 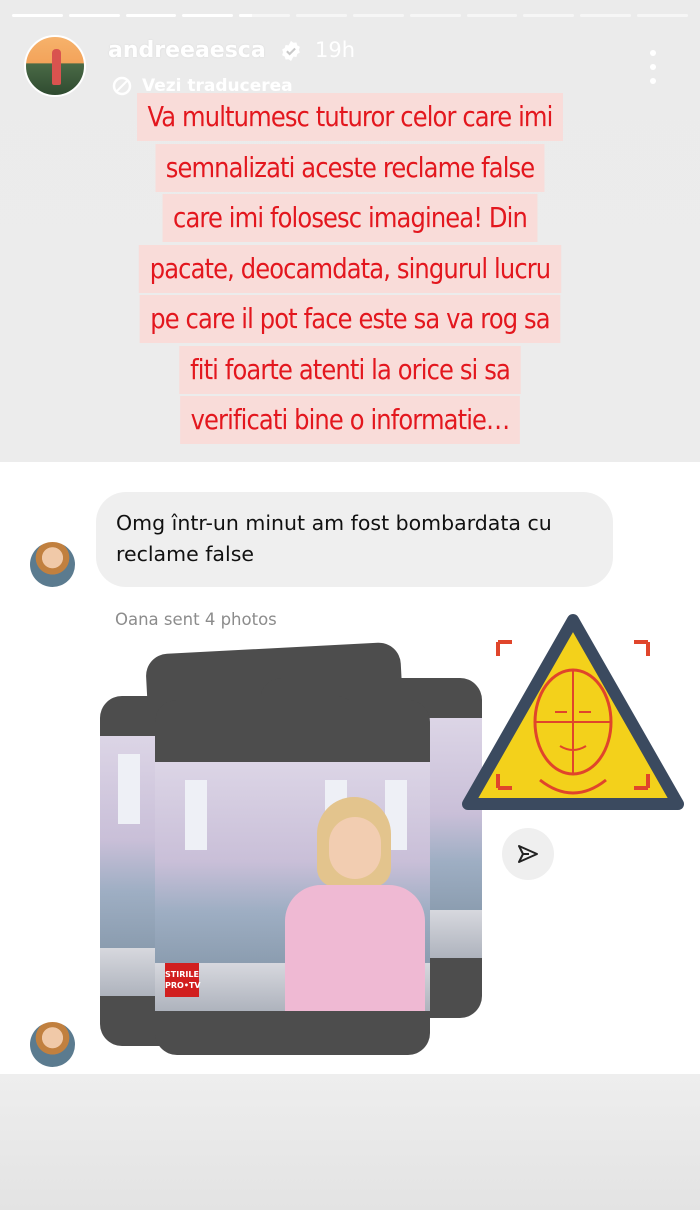 I want to click on face-recognition-warning-icon, so click(x=573, y=712).